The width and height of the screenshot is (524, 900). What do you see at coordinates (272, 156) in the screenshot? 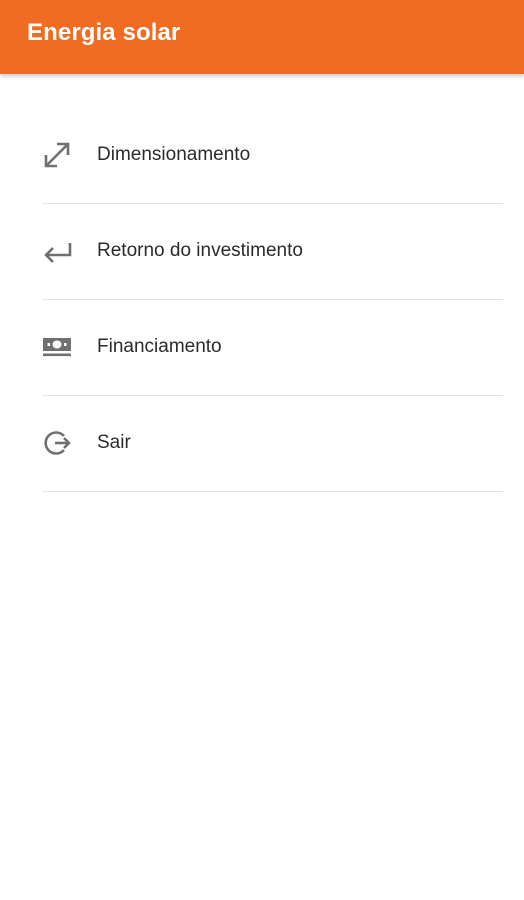
I see `menu-item-dimensionamento: Dimensionamento` at bounding box center [272, 156].